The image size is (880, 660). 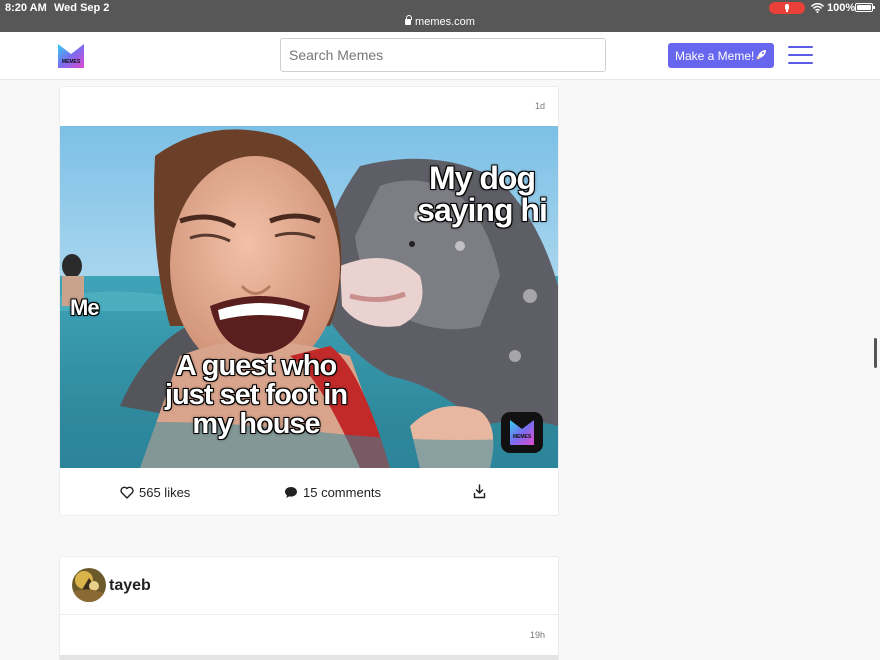 I want to click on comment-icon, so click(x=291, y=492).